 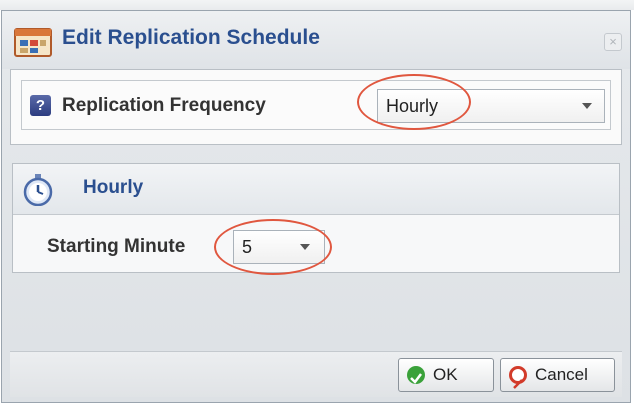 I want to click on help-icon: ?, so click(x=40, y=105).